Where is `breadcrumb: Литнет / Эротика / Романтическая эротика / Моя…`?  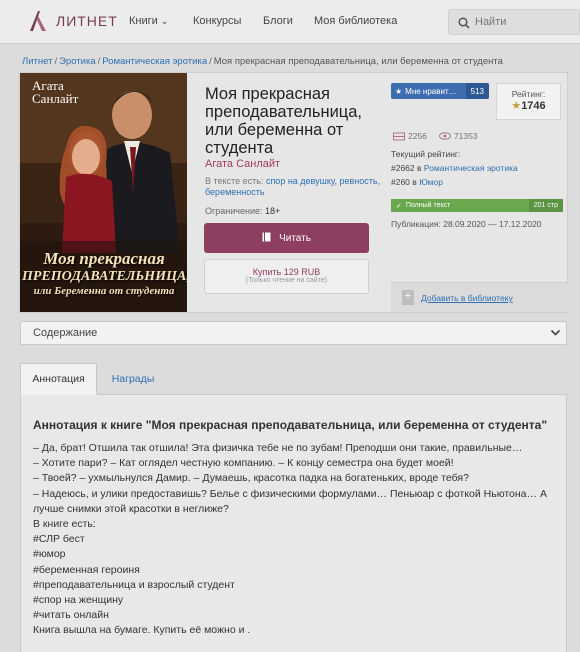 breadcrumb: Литнет / Эротика / Романтическая эротика / Моя… is located at coordinates (262, 61).